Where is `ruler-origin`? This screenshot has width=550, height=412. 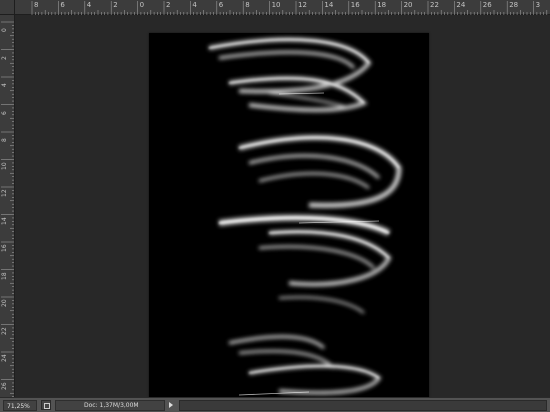
ruler-origin is located at coordinates (7, 7).